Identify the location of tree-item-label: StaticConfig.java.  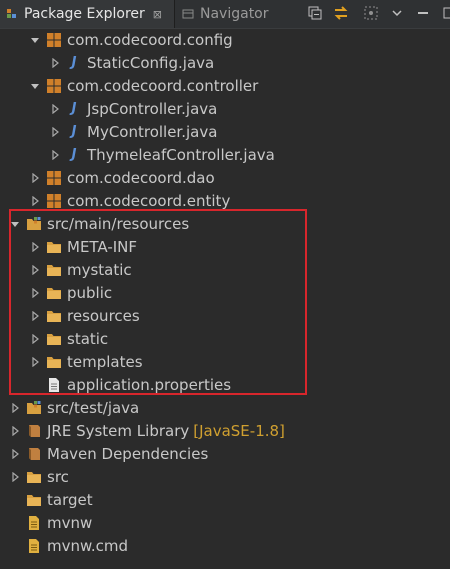
(151, 62).